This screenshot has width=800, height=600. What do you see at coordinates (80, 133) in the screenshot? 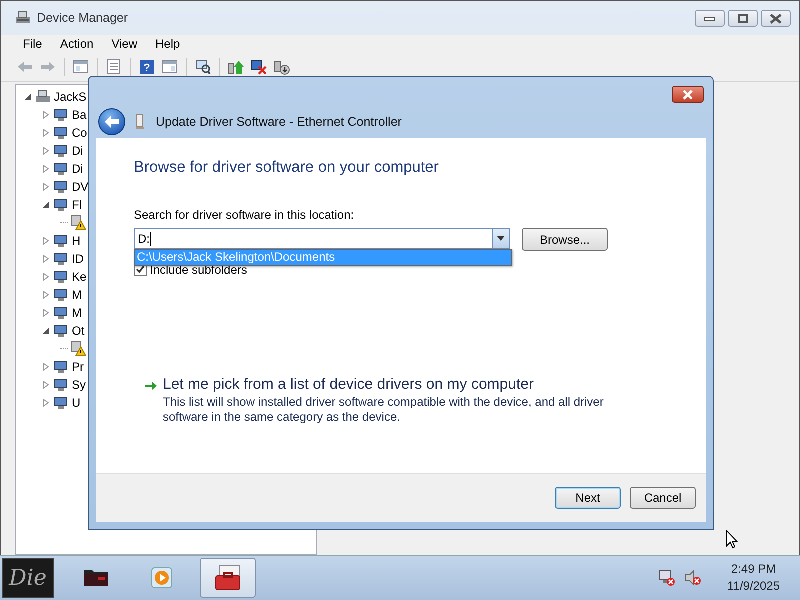
I see `tree-item-label: Co` at bounding box center [80, 133].